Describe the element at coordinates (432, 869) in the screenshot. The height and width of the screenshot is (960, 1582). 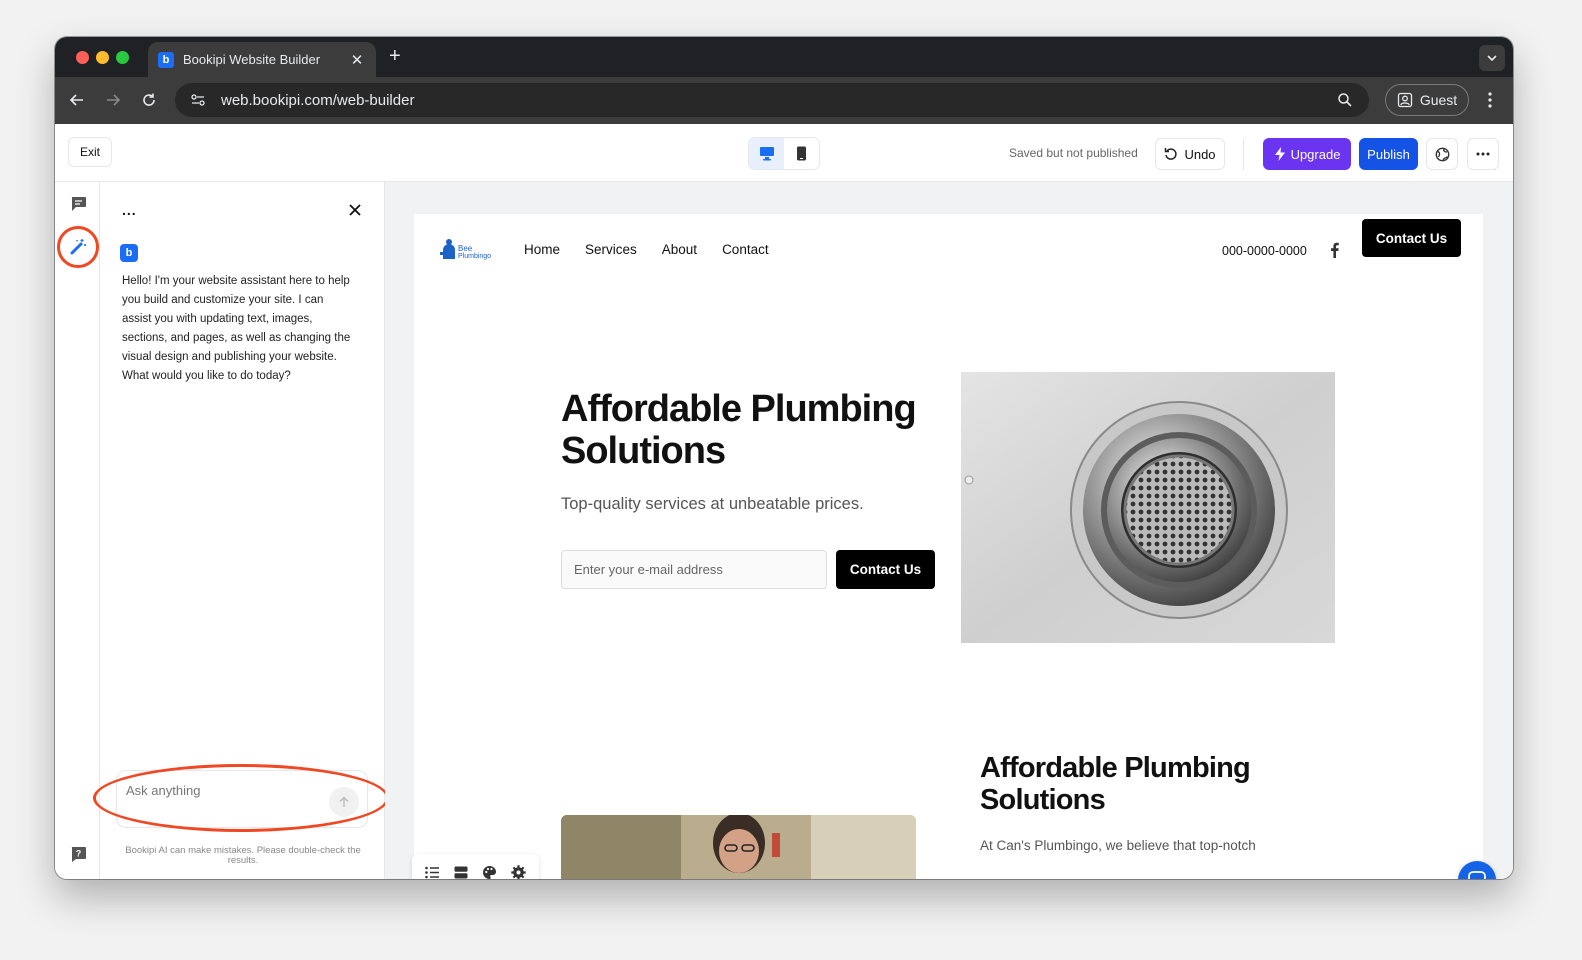
I see `list-icon` at that location.